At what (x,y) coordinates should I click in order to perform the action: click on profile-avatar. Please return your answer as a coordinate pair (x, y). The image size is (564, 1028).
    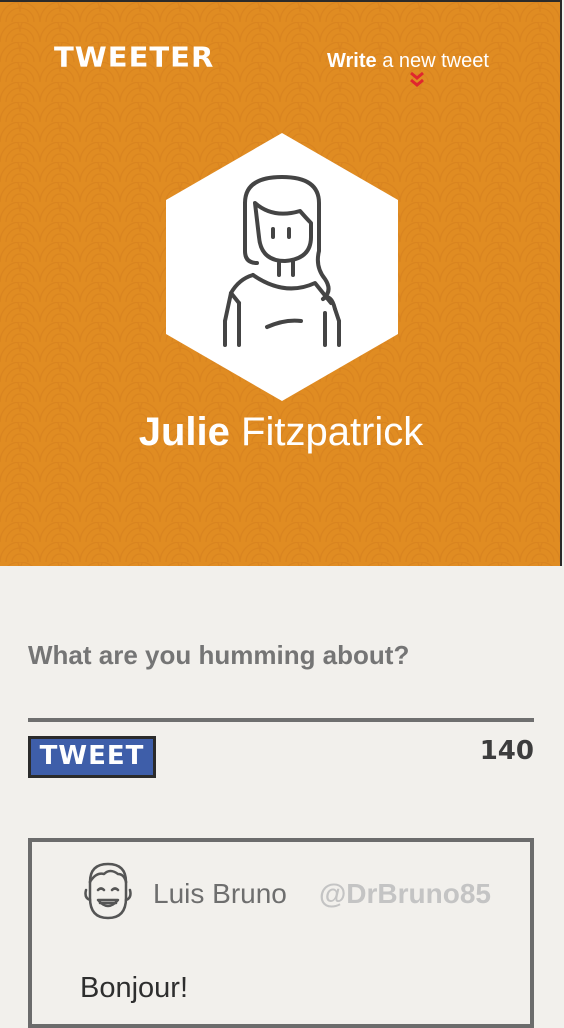
    Looking at the image, I should click on (282, 267).